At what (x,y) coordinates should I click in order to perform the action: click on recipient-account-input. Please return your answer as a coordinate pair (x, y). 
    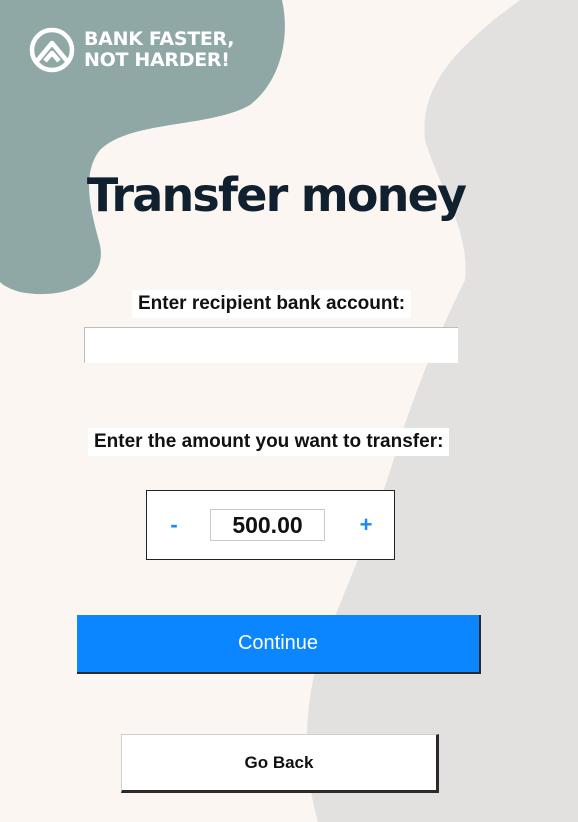
    Looking at the image, I should click on (271, 345).